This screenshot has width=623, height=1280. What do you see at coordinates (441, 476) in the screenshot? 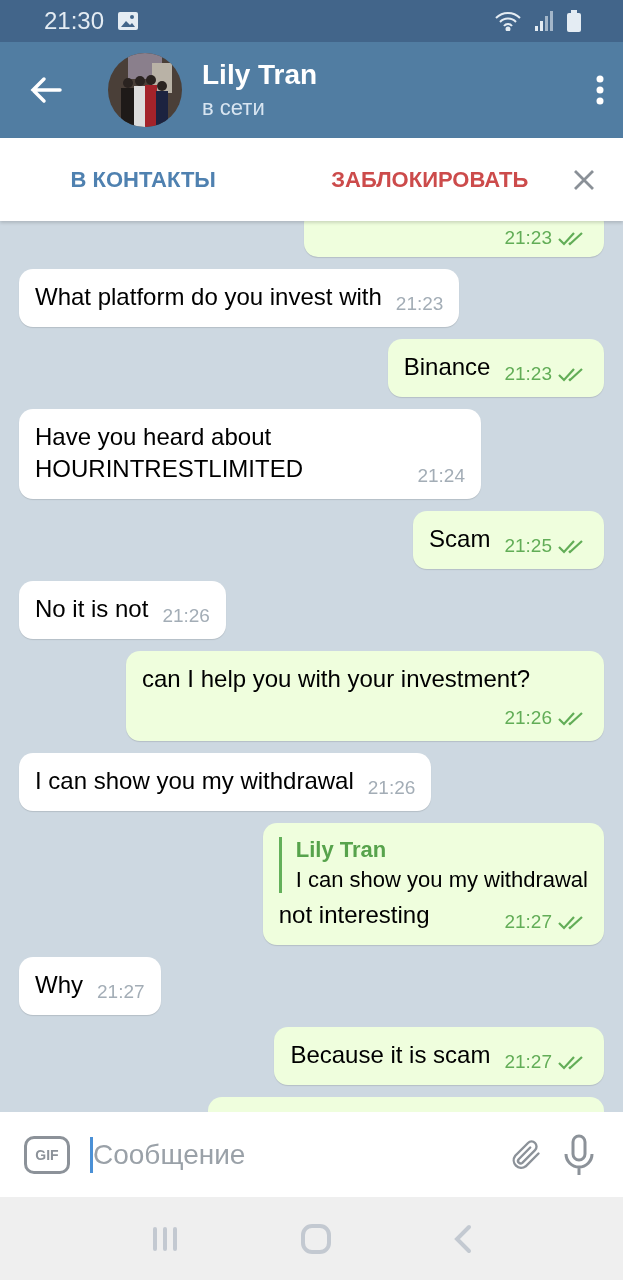
I see `message-time: 21:24` at bounding box center [441, 476].